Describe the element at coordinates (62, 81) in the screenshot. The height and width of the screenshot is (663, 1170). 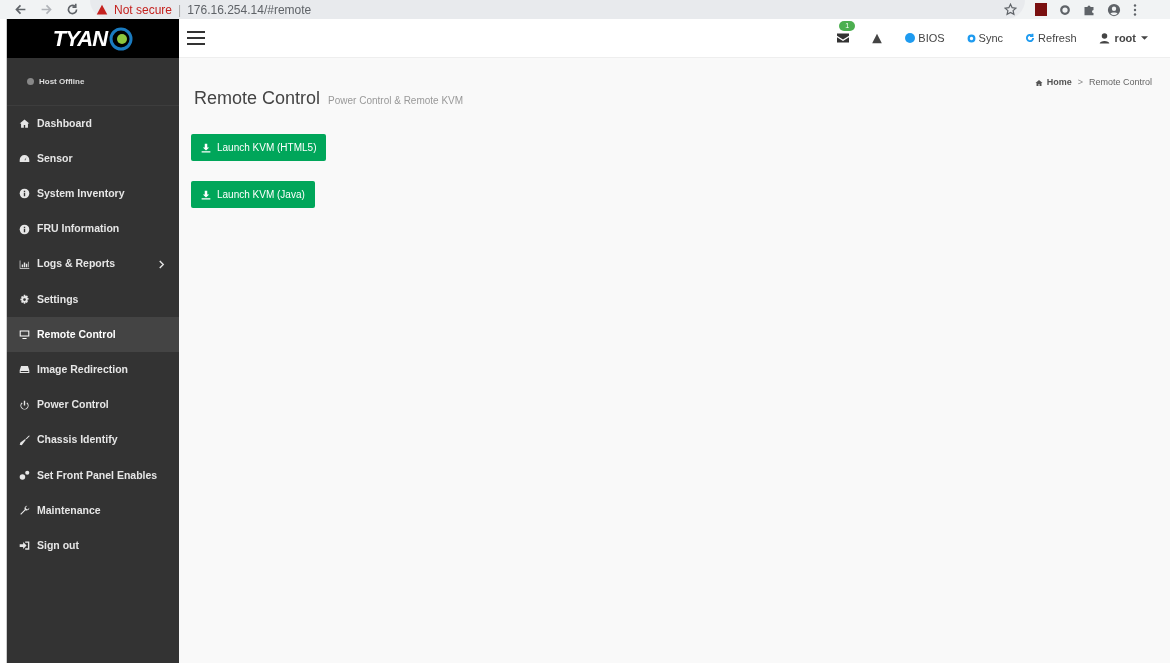
I see `host-status: Host Offline` at that location.